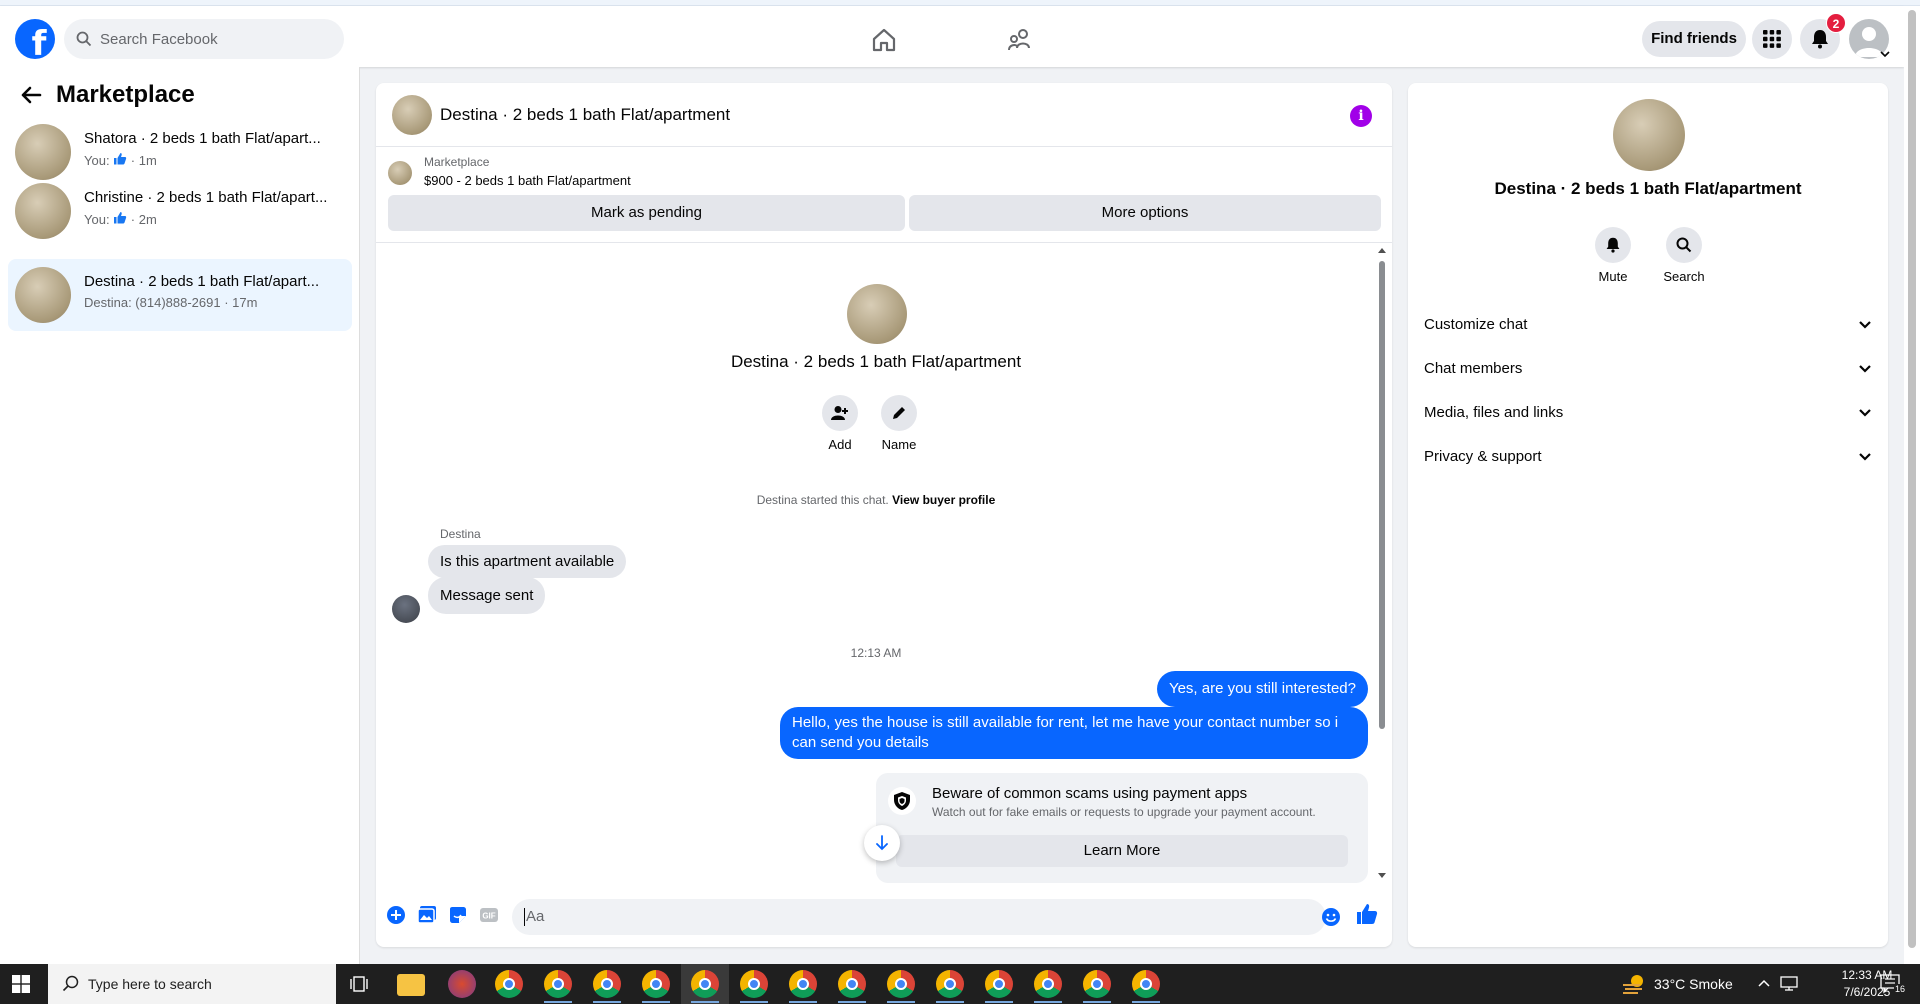 Image resolution: width=1920 pixels, height=1004 pixels. What do you see at coordinates (39, 41) in the screenshot?
I see `logo-letter: f` at bounding box center [39, 41].